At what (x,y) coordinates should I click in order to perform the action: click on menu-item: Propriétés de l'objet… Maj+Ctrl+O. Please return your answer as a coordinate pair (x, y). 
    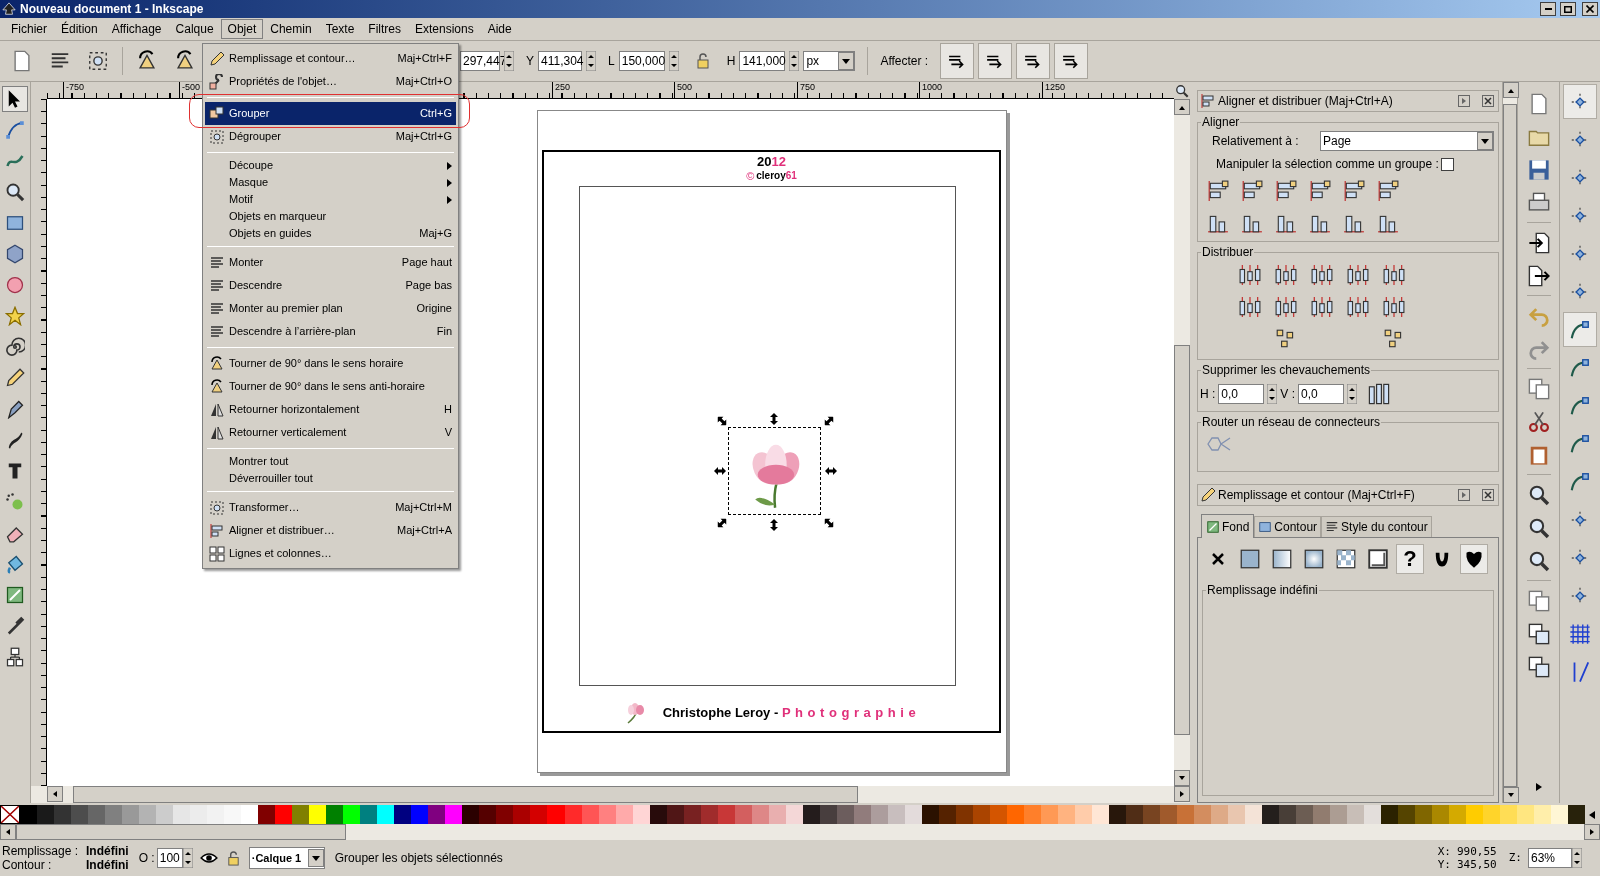
    Looking at the image, I should click on (330, 81).